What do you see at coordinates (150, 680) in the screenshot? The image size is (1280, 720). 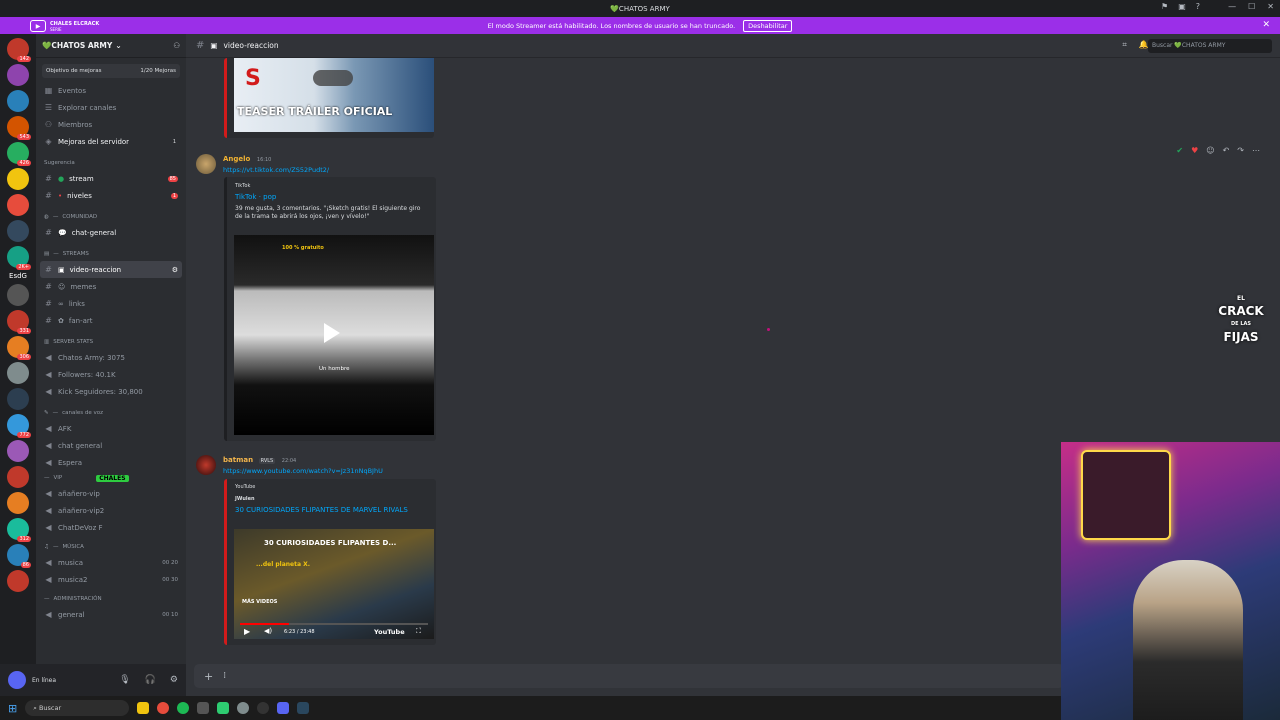 I see `headphones-icon: 🎧` at bounding box center [150, 680].